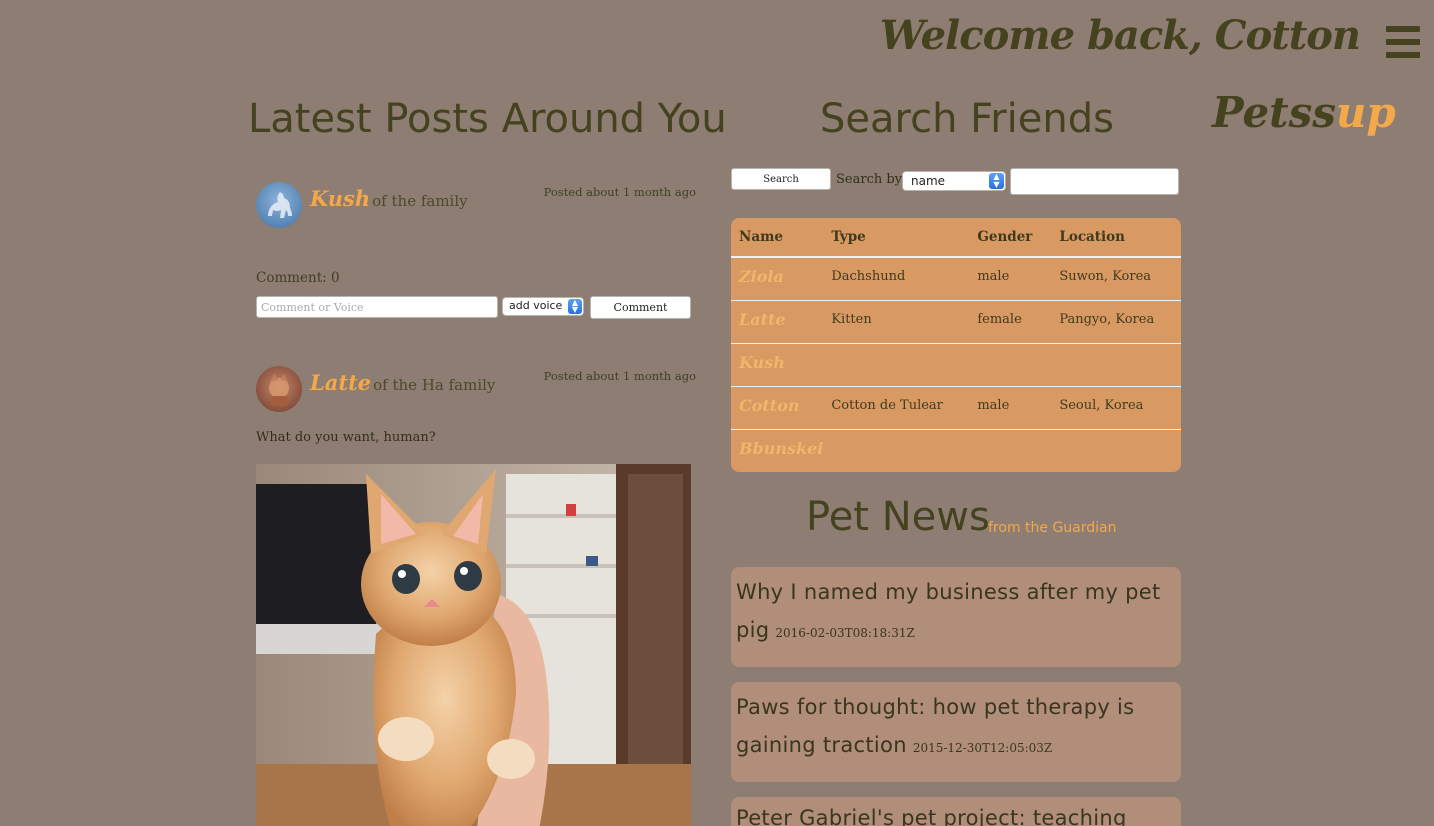 This screenshot has height=826, width=1434. I want to click on hamburger-menu-icon, so click(1403, 42).